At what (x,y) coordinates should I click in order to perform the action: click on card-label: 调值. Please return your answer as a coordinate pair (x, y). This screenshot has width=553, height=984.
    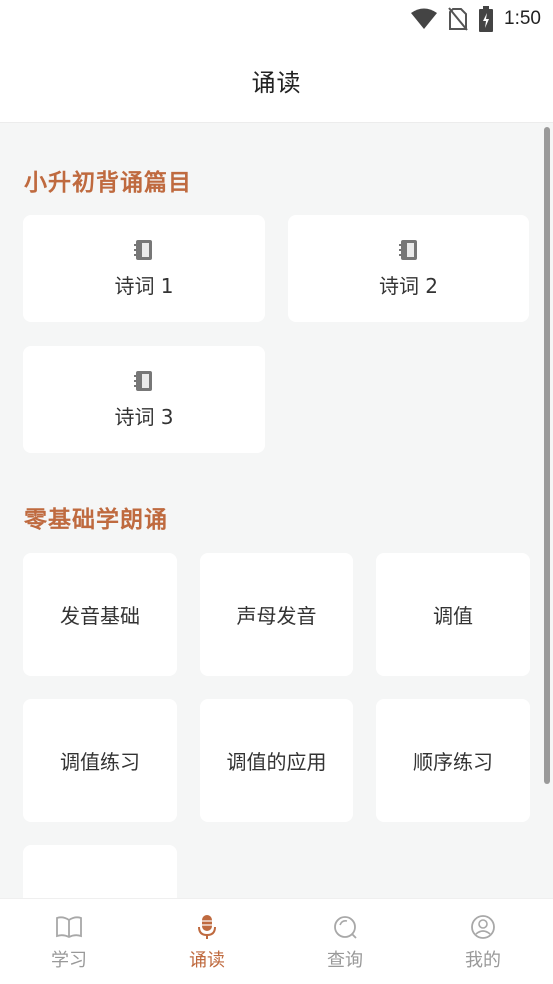
    Looking at the image, I should click on (453, 616).